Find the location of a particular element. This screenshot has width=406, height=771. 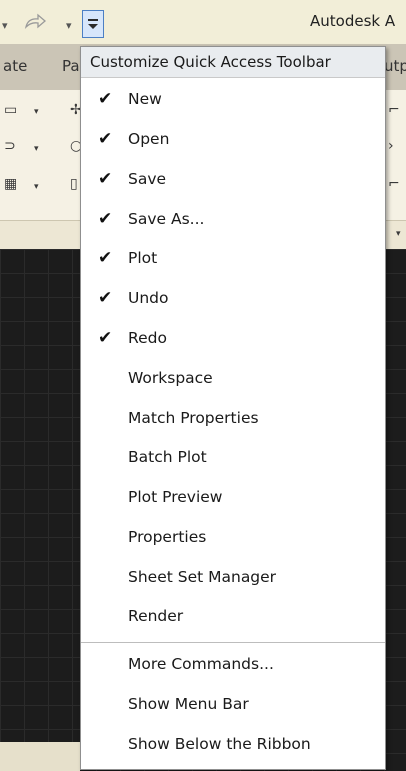

menu-item-undo: ✔ Undo is located at coordinates (233, 299).